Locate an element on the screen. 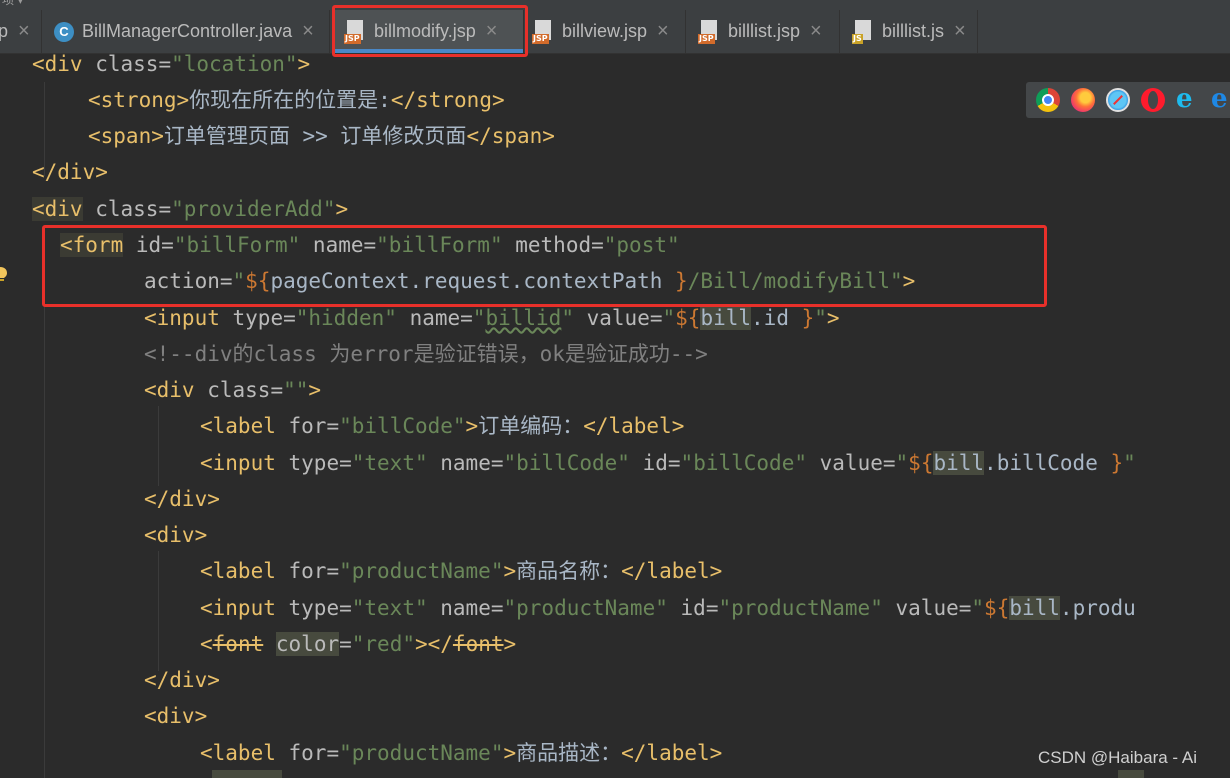 Image resolution: width=1230 pixels, height=778 pixels. code-line: <label for="productName">商品描述：</label> is located at coordinates (461, 753).